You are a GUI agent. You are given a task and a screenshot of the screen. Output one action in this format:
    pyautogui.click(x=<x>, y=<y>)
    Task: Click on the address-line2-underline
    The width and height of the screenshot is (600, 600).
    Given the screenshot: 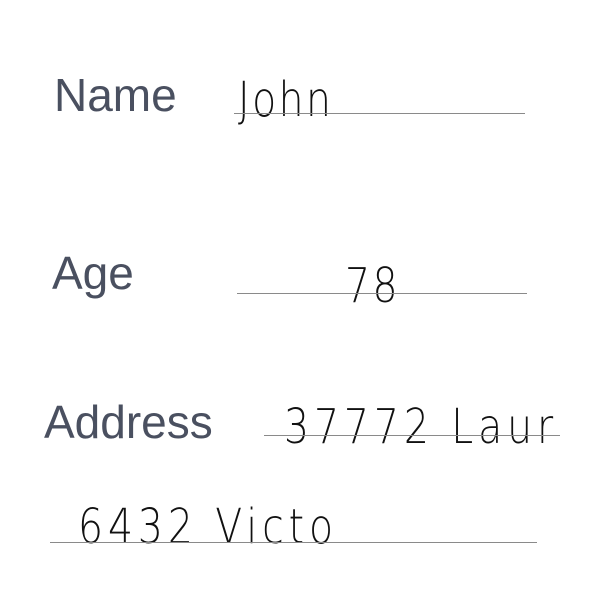 What is the action you would take?
    pyautogui.click(x=293, y=542)
    